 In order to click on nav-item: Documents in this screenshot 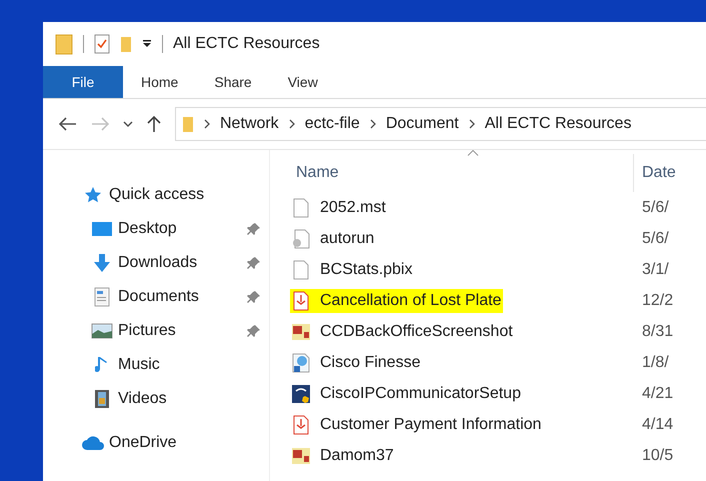, I will do `click(182, 297)`.